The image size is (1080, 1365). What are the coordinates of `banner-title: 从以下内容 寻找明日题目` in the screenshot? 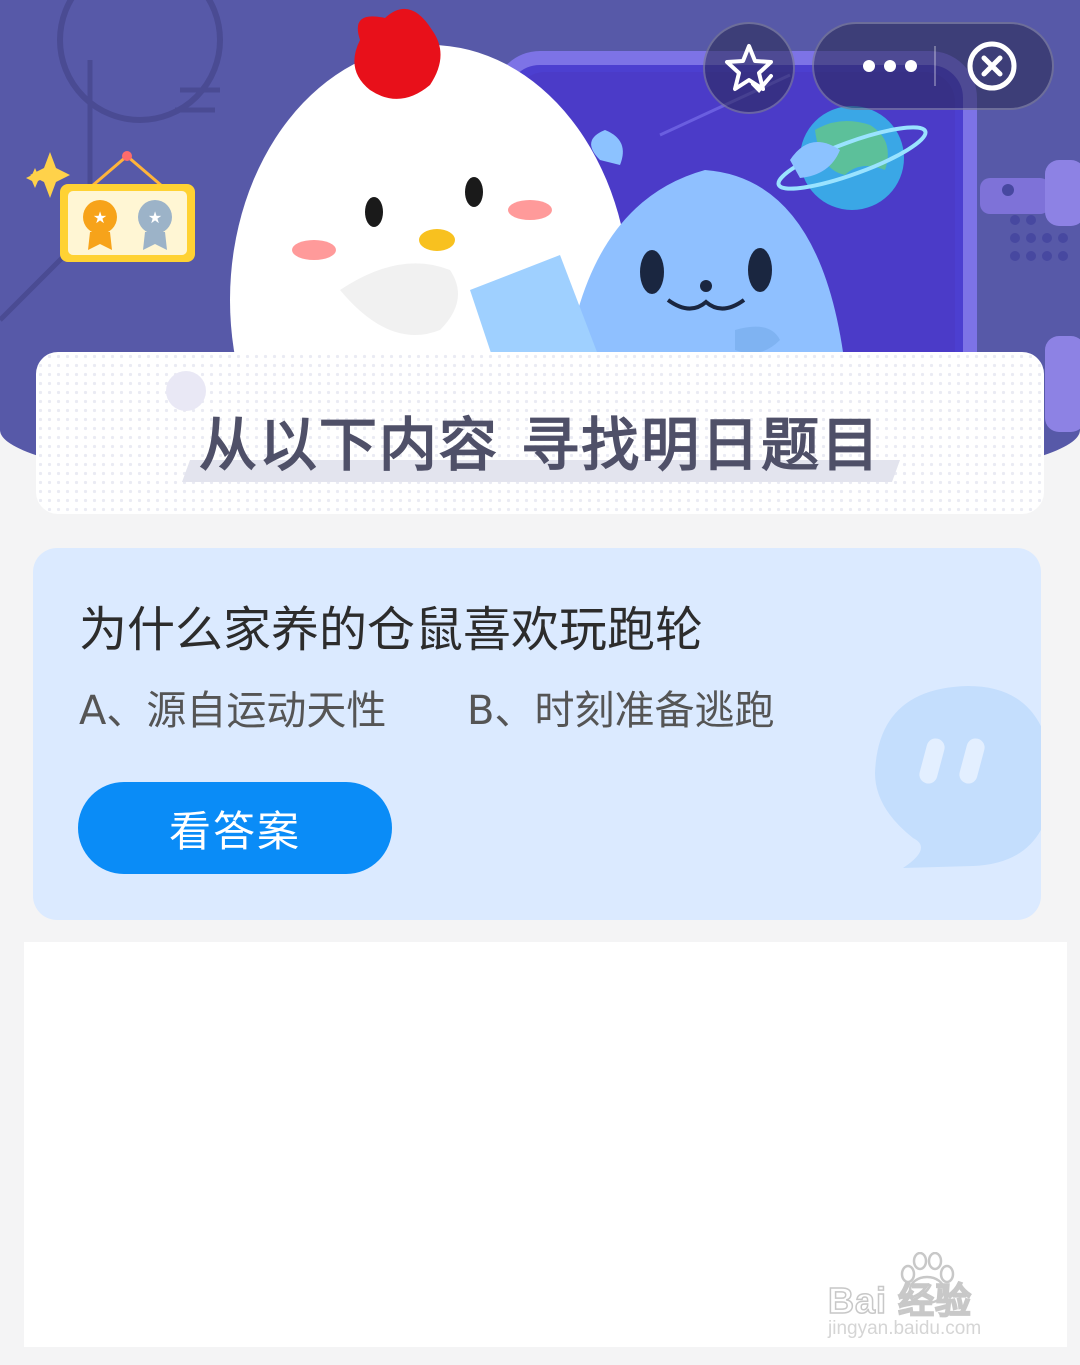 It's located at (540, 440).